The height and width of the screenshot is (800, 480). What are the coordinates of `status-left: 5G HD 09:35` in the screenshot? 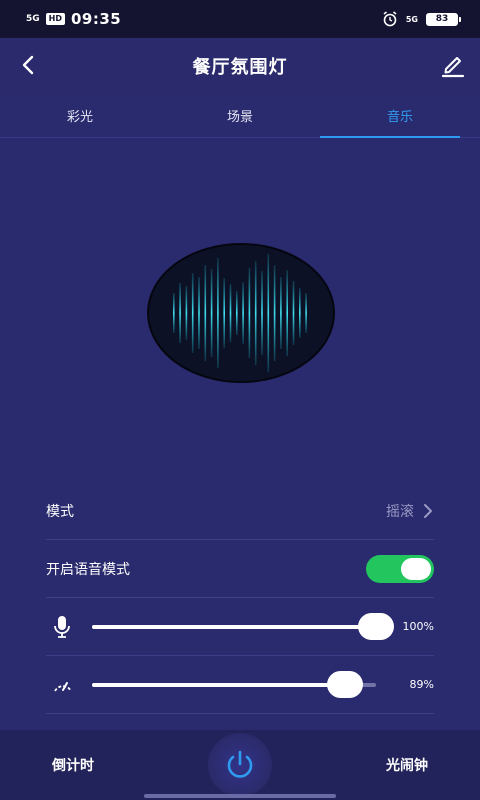 It's located at (73, 19).